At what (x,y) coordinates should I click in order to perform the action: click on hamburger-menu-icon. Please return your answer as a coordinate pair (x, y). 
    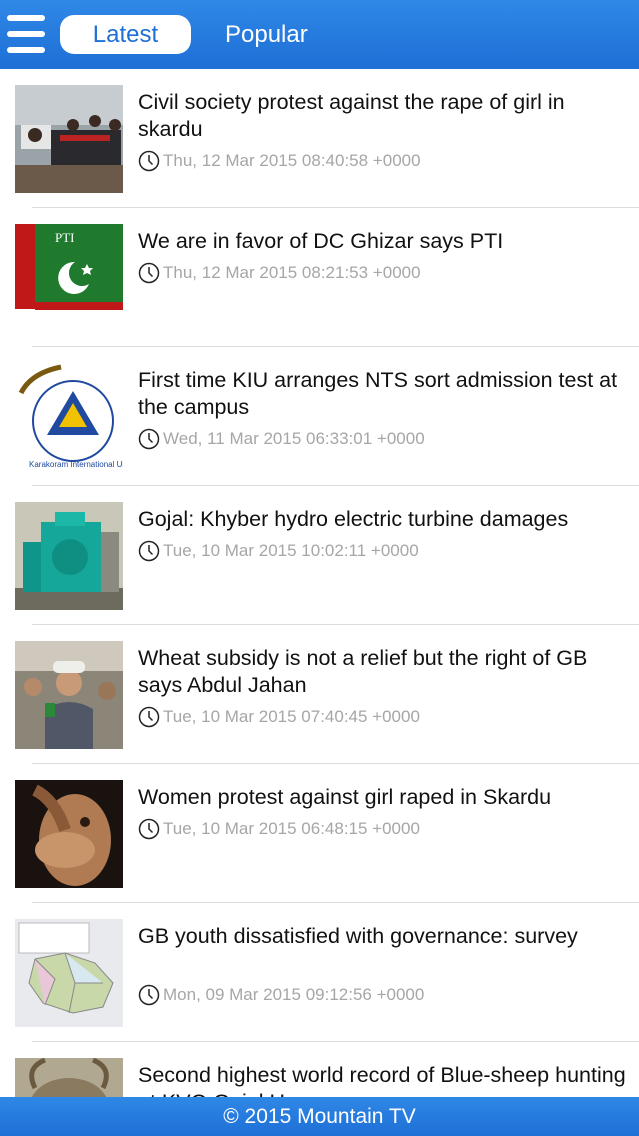
    Looking at the image, I should click on (26, 35).